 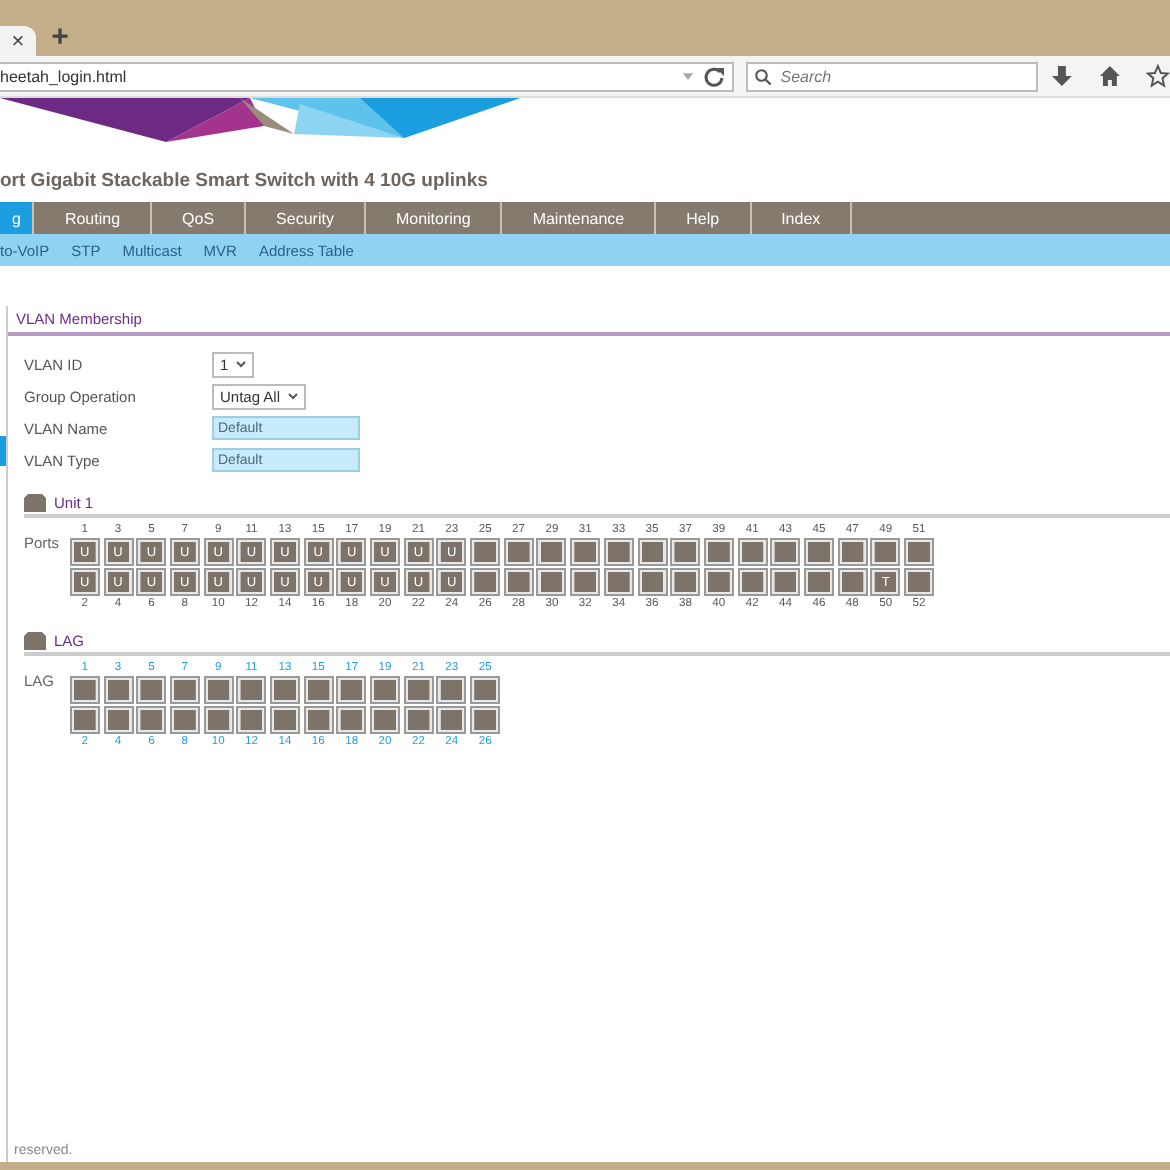 What do you see at coordinates (241, 364) in the screenshot?
I see `caret-icon` at bounding box center [241, 364].